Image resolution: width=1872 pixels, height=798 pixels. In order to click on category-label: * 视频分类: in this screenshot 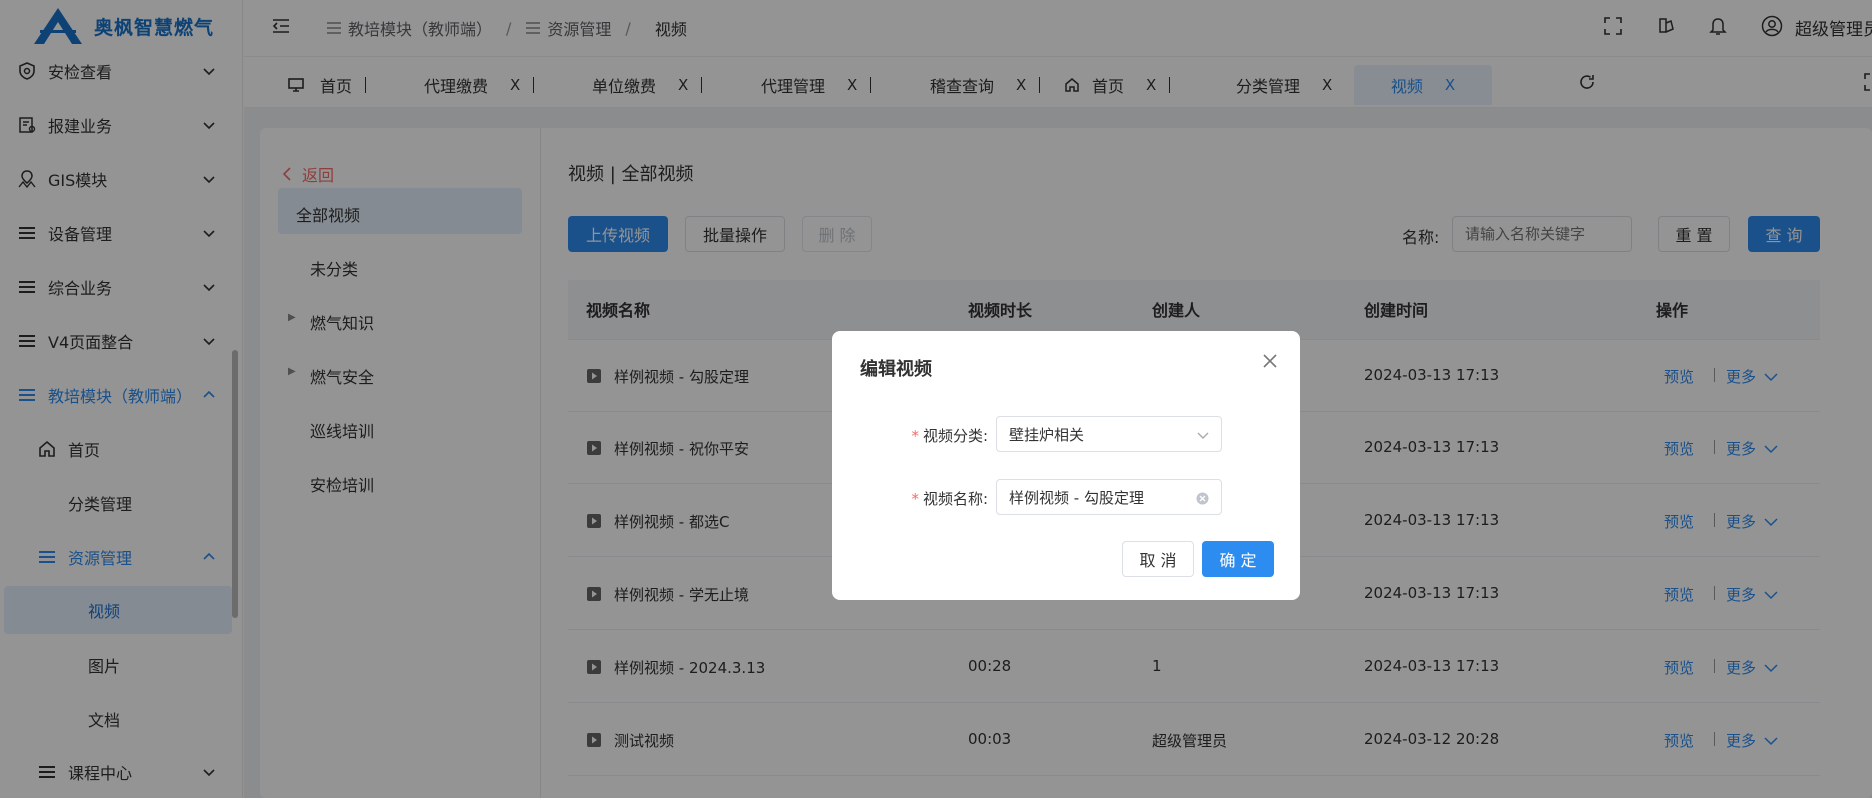, I will do `click(949, 436)`.